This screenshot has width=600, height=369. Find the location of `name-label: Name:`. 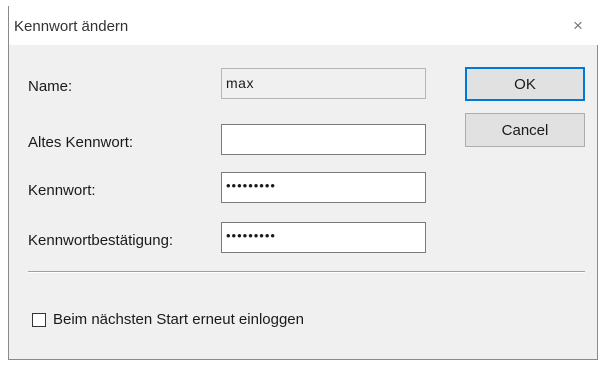

name-label: Name: is located at coordinates (50, 86).